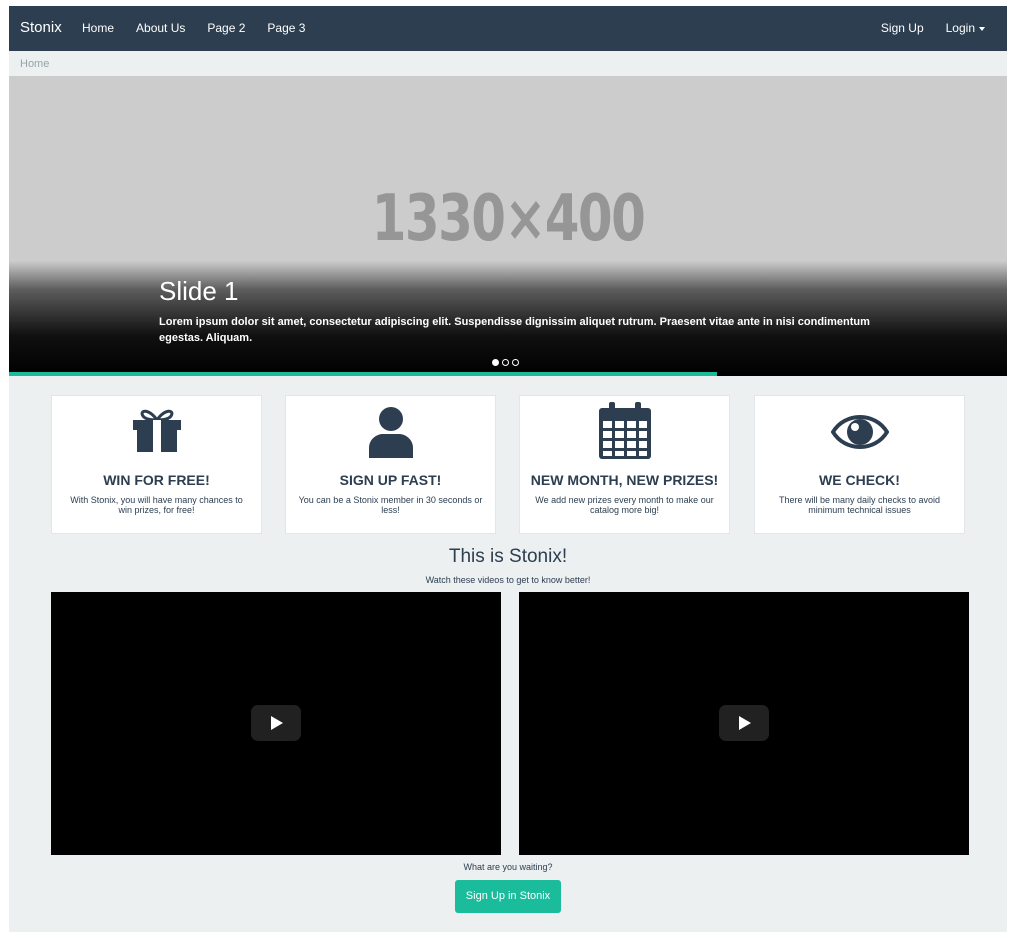 Image resolution: width=1018 pixels, height=944 pixels. What do you see at coordinates (859, 432) in the screenshot?
I see `eye-icon` at bounding box center [859, 432].